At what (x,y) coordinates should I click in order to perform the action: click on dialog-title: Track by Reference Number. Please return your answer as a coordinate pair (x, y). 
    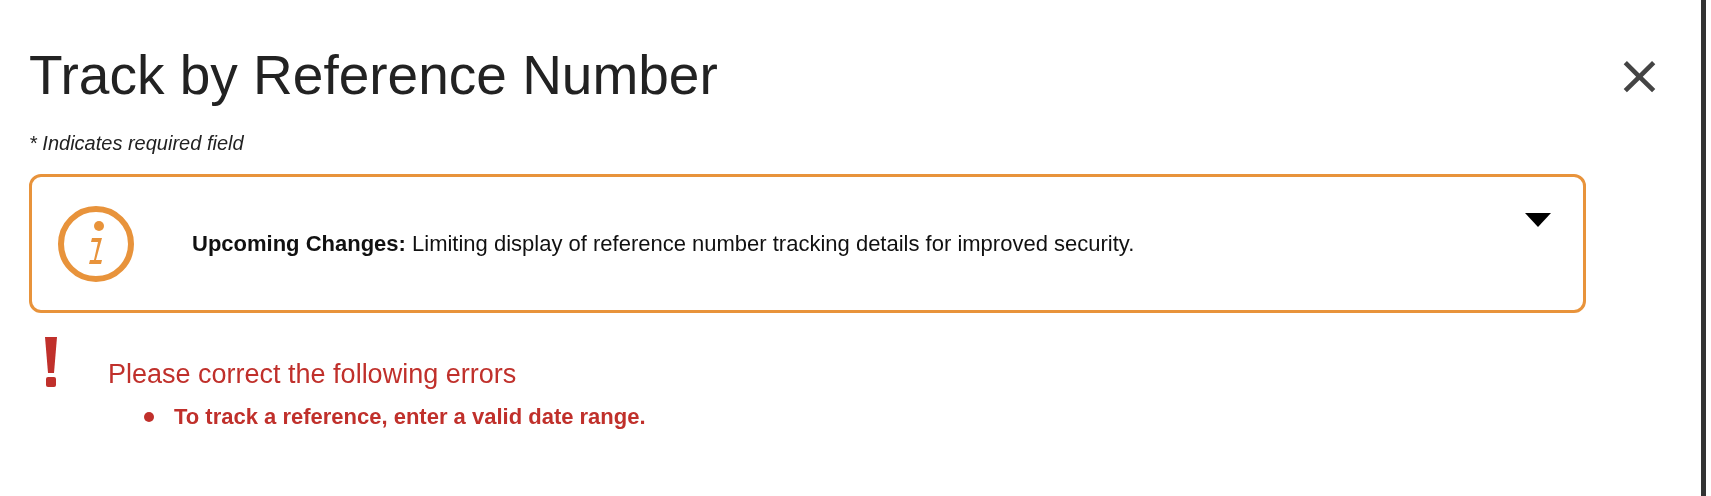
    Looking at the image, I should click on (373, 75).